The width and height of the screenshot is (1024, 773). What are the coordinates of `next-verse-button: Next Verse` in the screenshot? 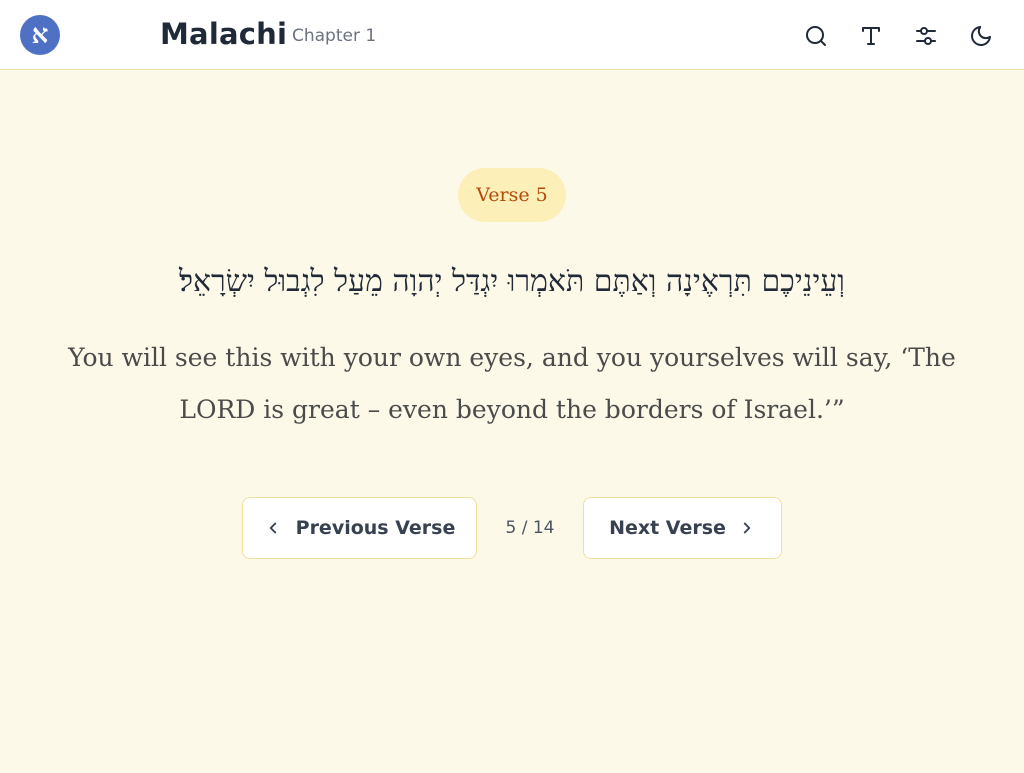 It's located at (682, 528).